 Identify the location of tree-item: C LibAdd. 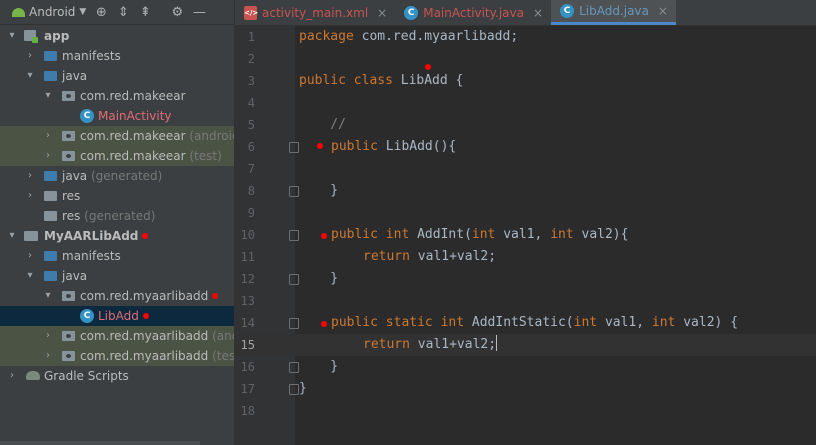
(117, 316).